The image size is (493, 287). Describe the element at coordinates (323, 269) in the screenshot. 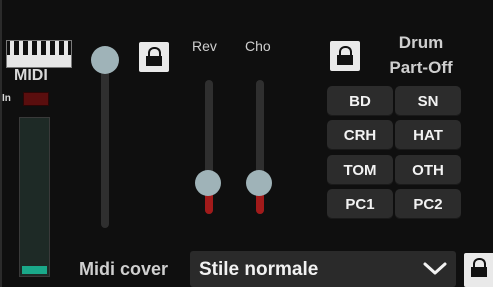

I see `midi-cover-select: Stile normale` at that location.